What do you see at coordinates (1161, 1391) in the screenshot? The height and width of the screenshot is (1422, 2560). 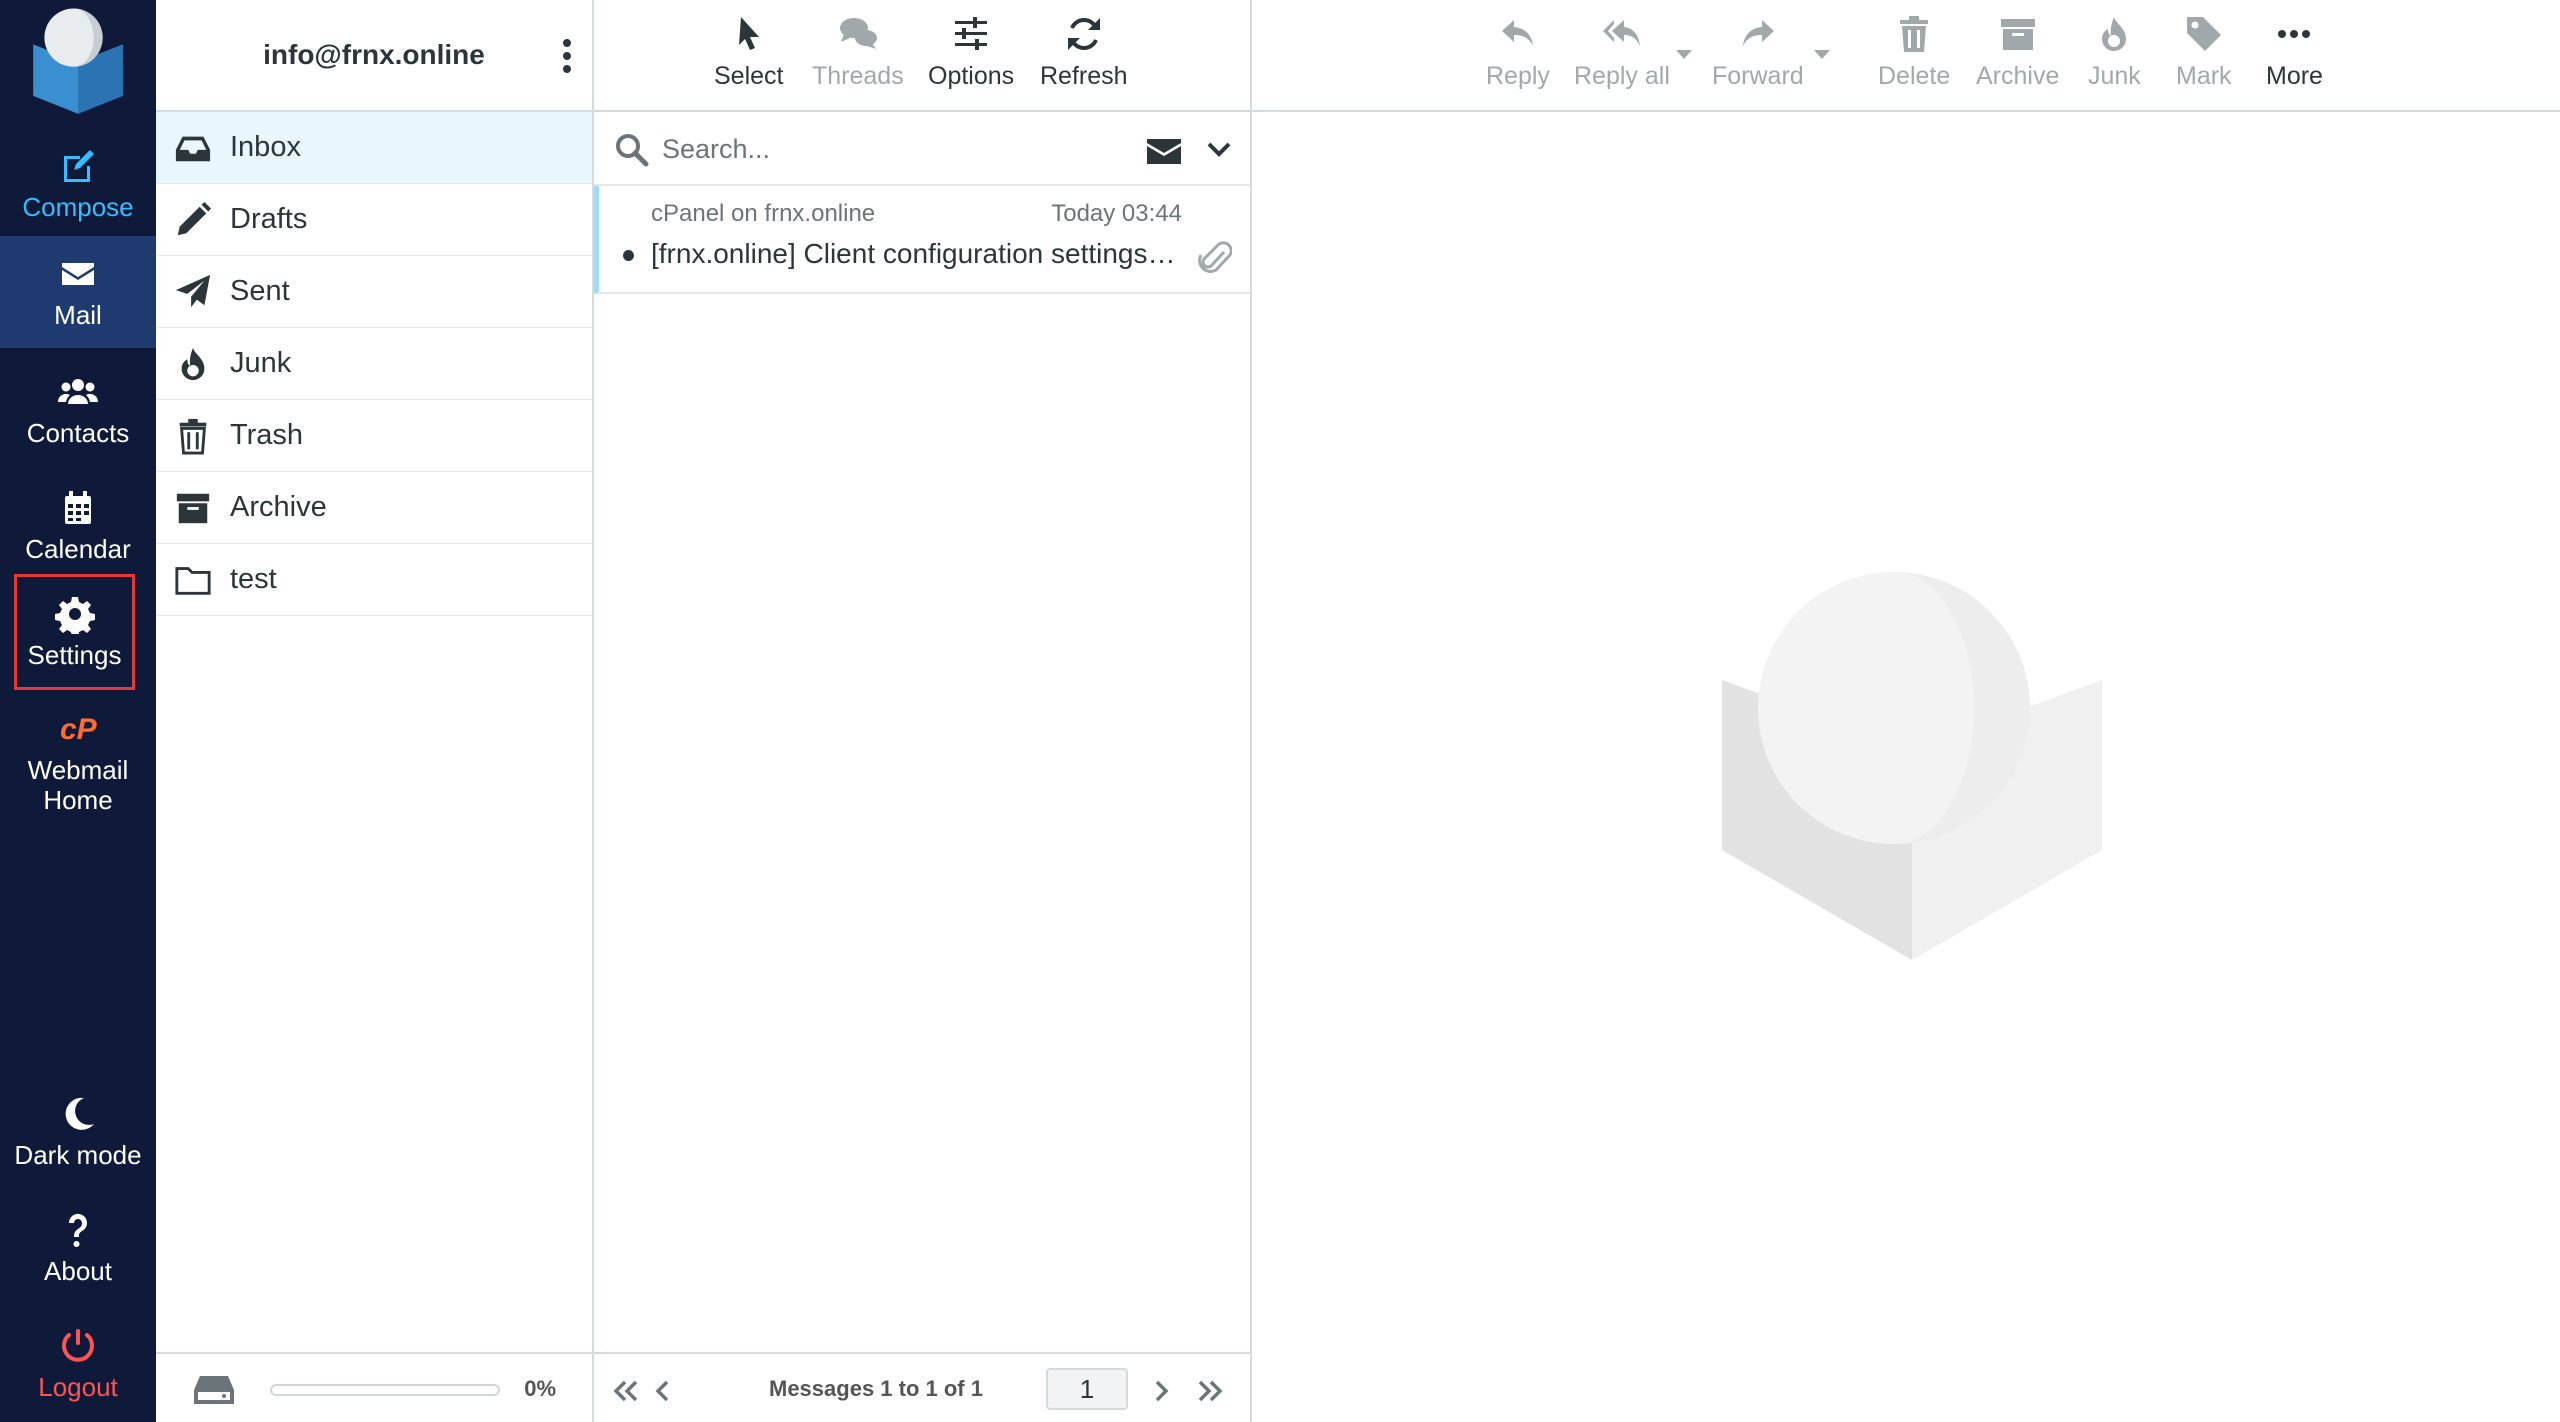 I see `next-page-icon` at bounding box center [1161, 1391].